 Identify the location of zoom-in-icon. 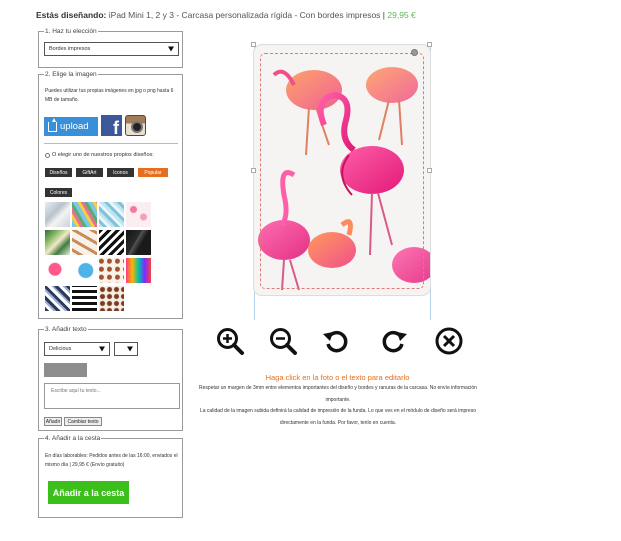
(230, 341).